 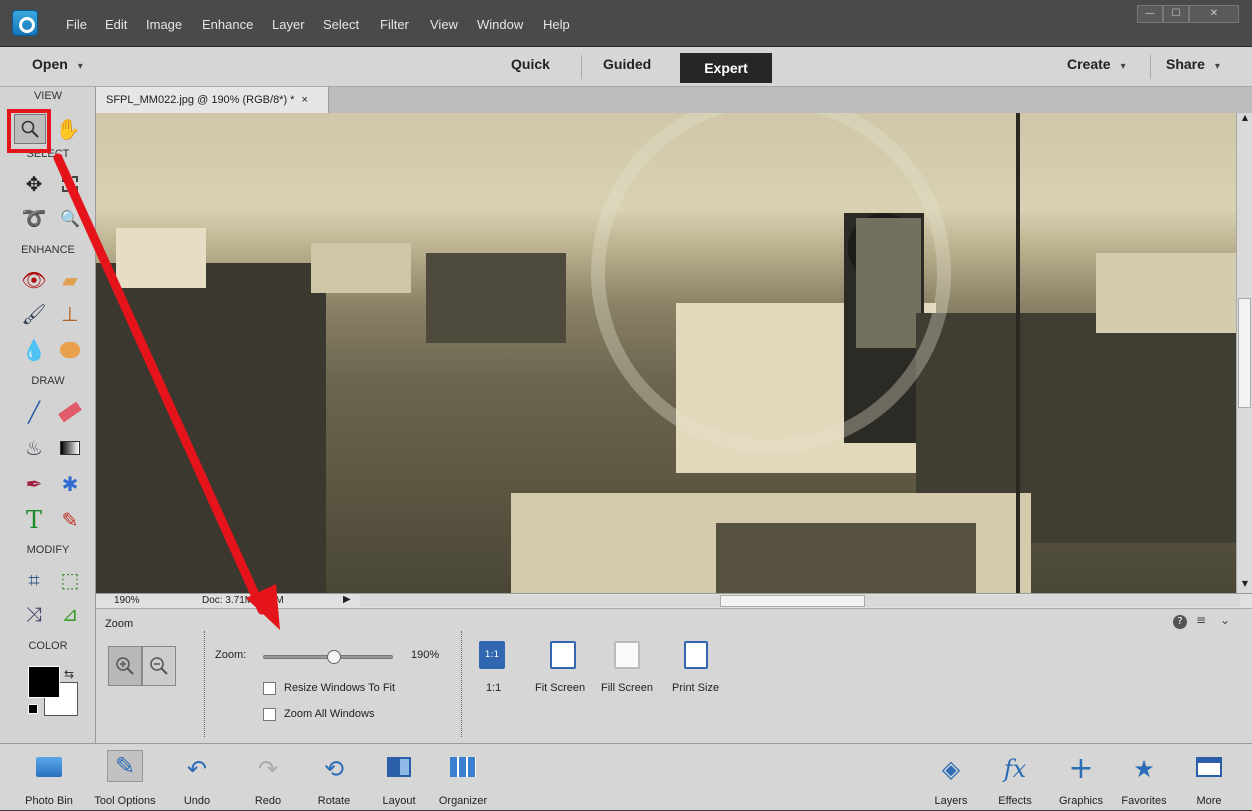 What do you see at coordinates (125, 666) in the screenshot?
I see `zoom-in-button` at bounding box center [125, 666].